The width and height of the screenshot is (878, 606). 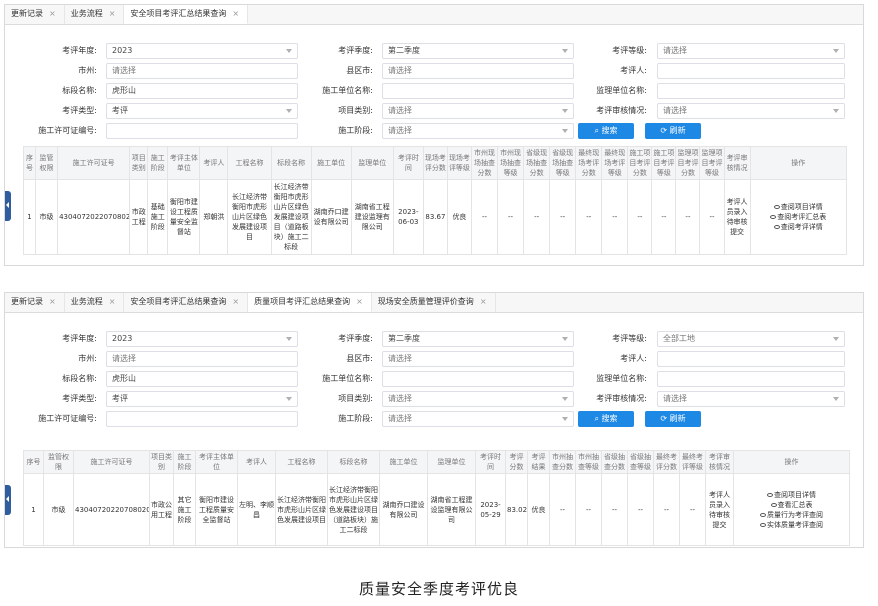 I want to click on tab-site-evaluation: 现场安全质量管理评价查询 ×, so click(x=433, y=302).